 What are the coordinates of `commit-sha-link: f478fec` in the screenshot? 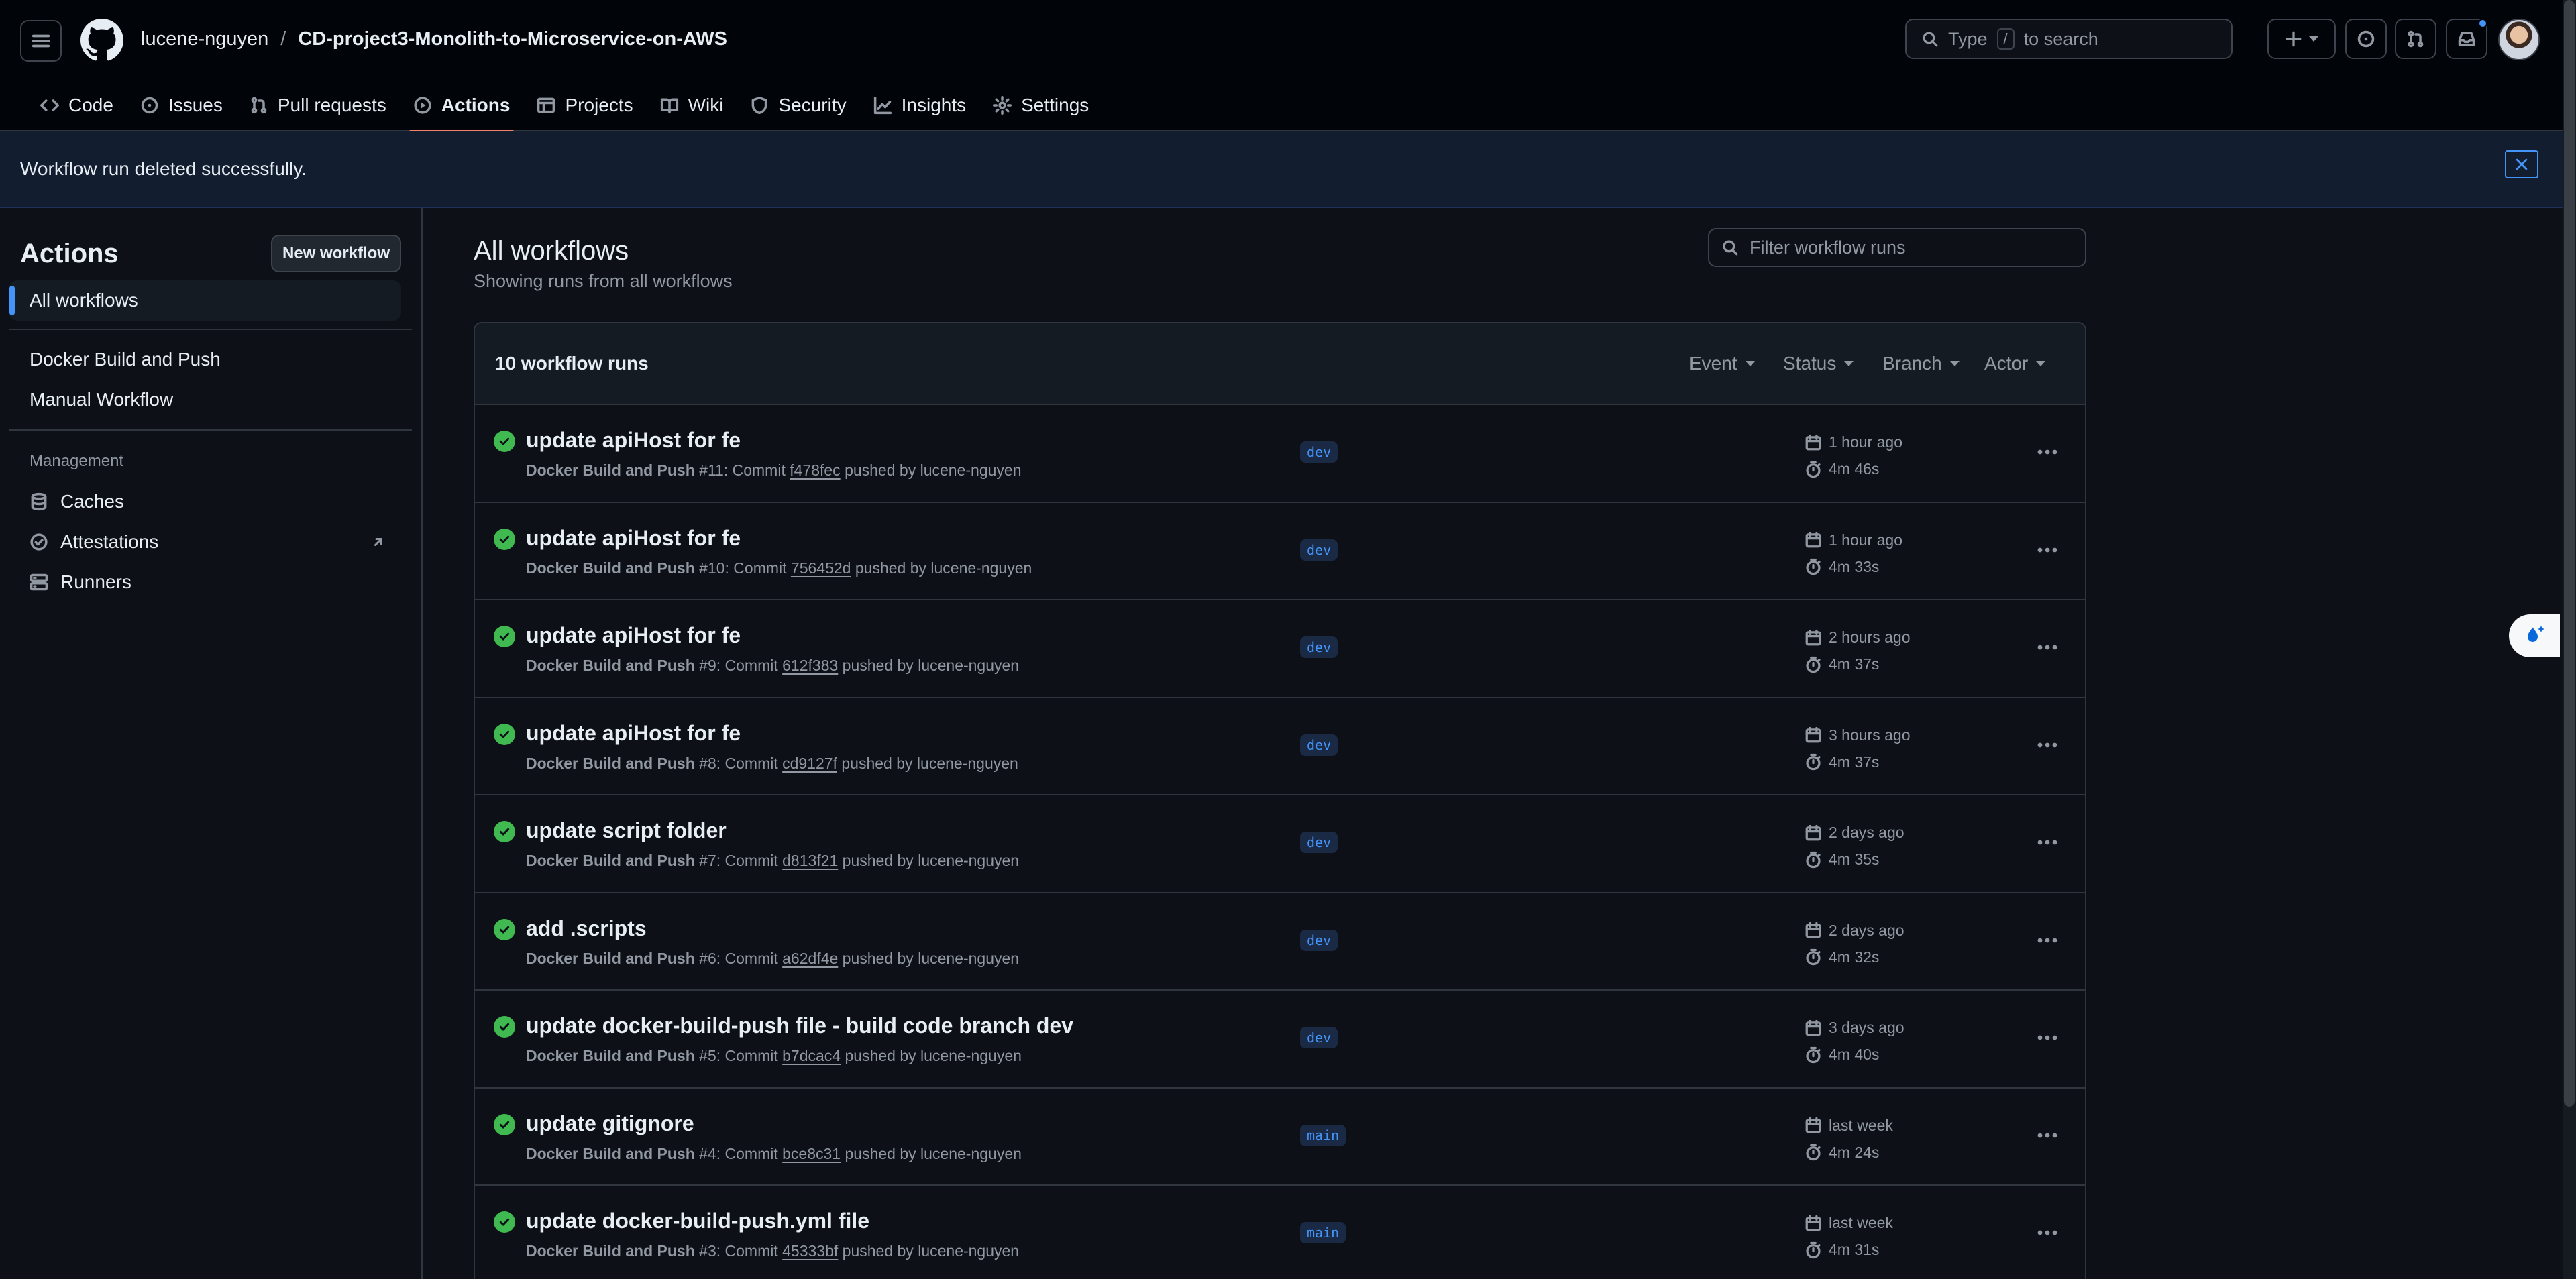 It's located at (815, 470).